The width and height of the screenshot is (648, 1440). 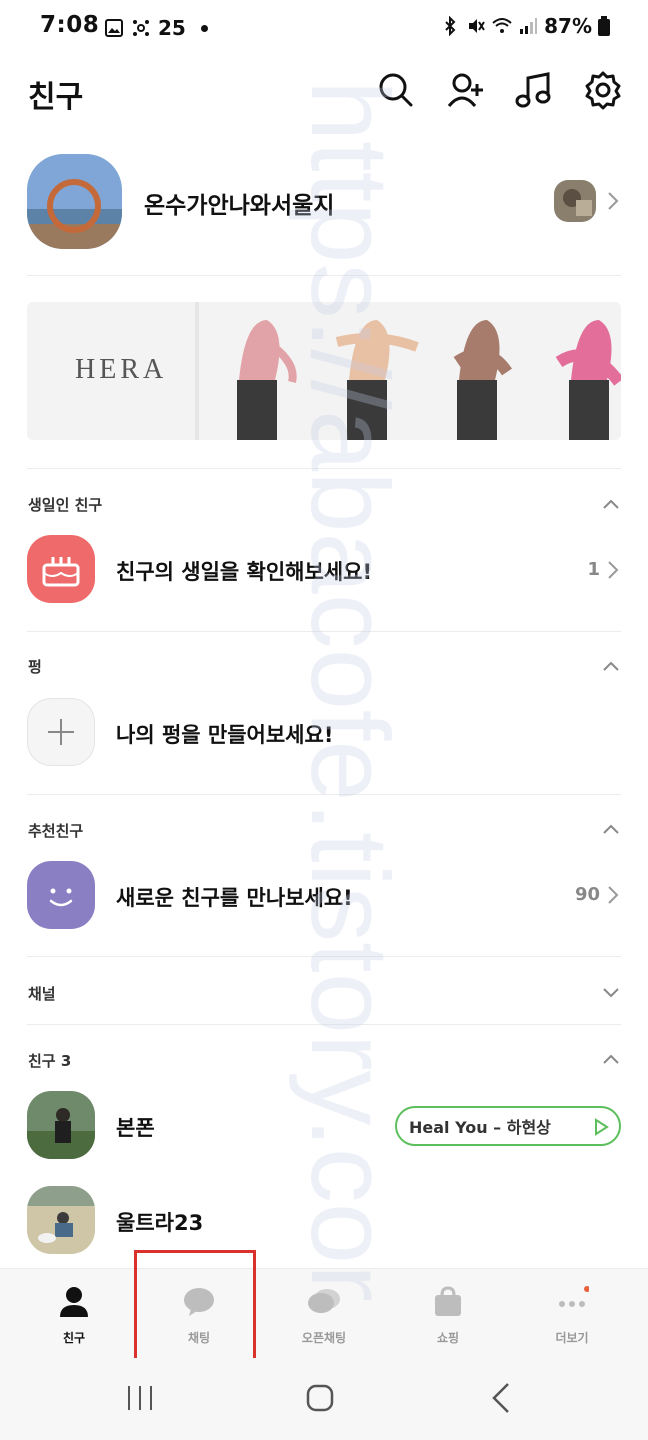 I want to click on person-icon, so click(x=74, y=1302).